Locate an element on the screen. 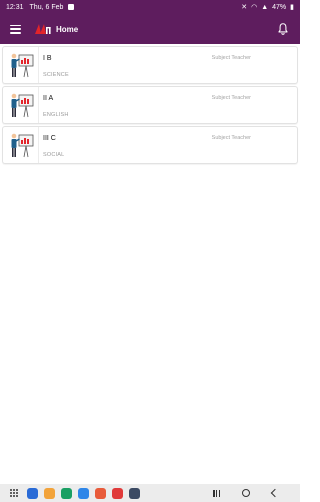  subject-label: SOCIAL is located at coordinates (54, 155).